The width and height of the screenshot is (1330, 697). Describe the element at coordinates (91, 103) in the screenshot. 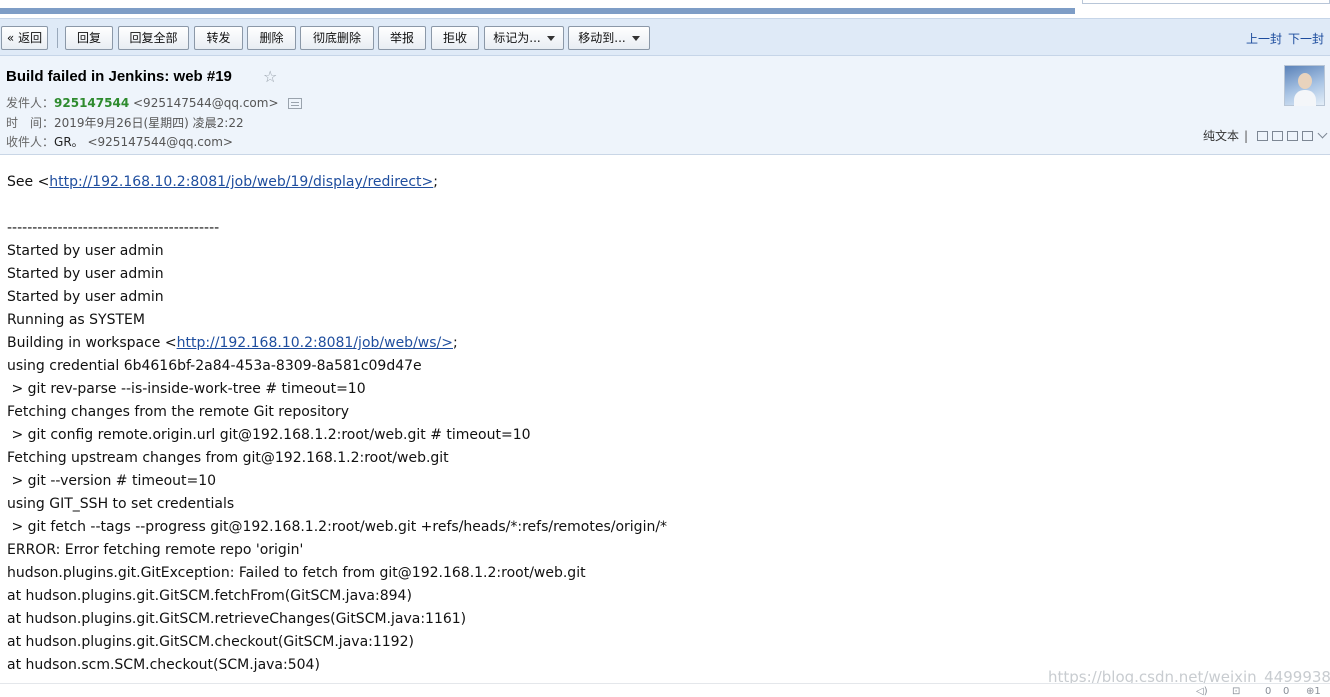

I see `sender-name: 925147544` at that location.